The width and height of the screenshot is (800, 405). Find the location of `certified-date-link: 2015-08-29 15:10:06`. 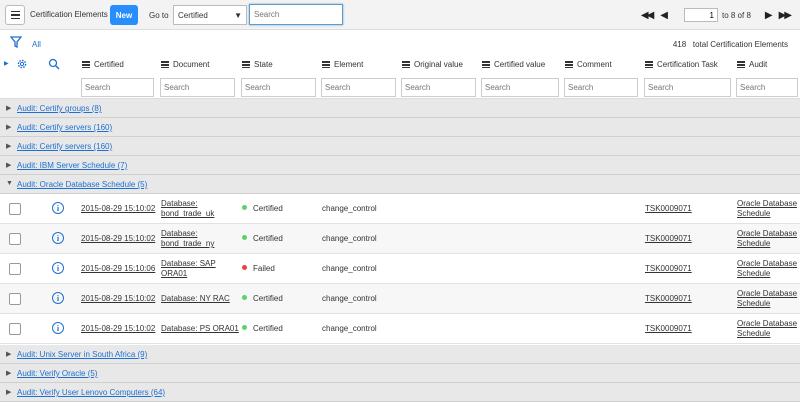

certified-date-link: 2015-08-29 15:10:06 is located at coordinates (118, 269).